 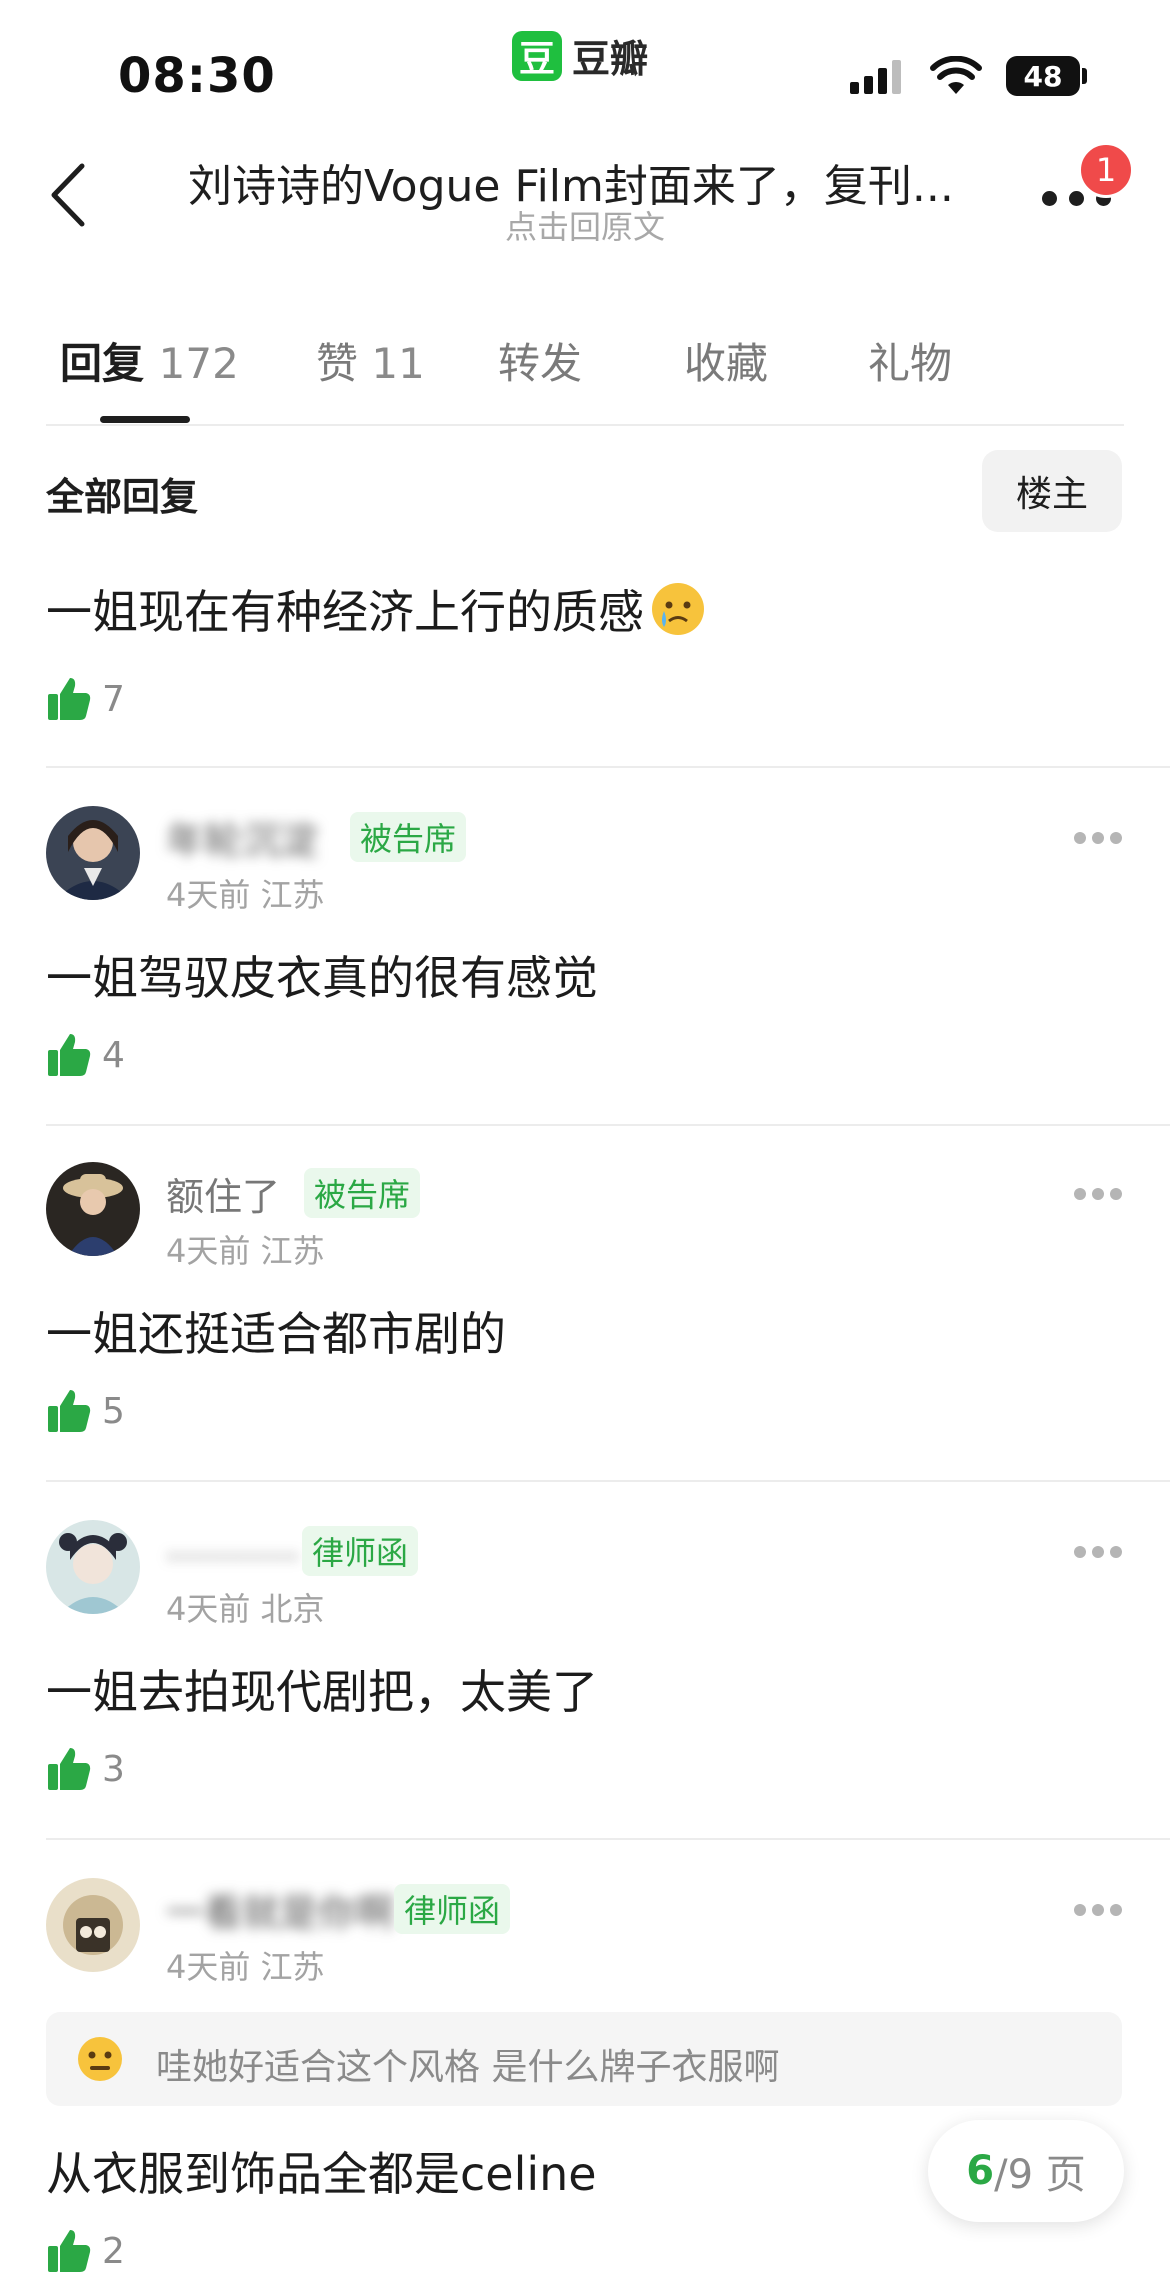 I want to click on comment-text-wrapper: 一姐现在有种经济上行的质感, so click(x=376, y=609).